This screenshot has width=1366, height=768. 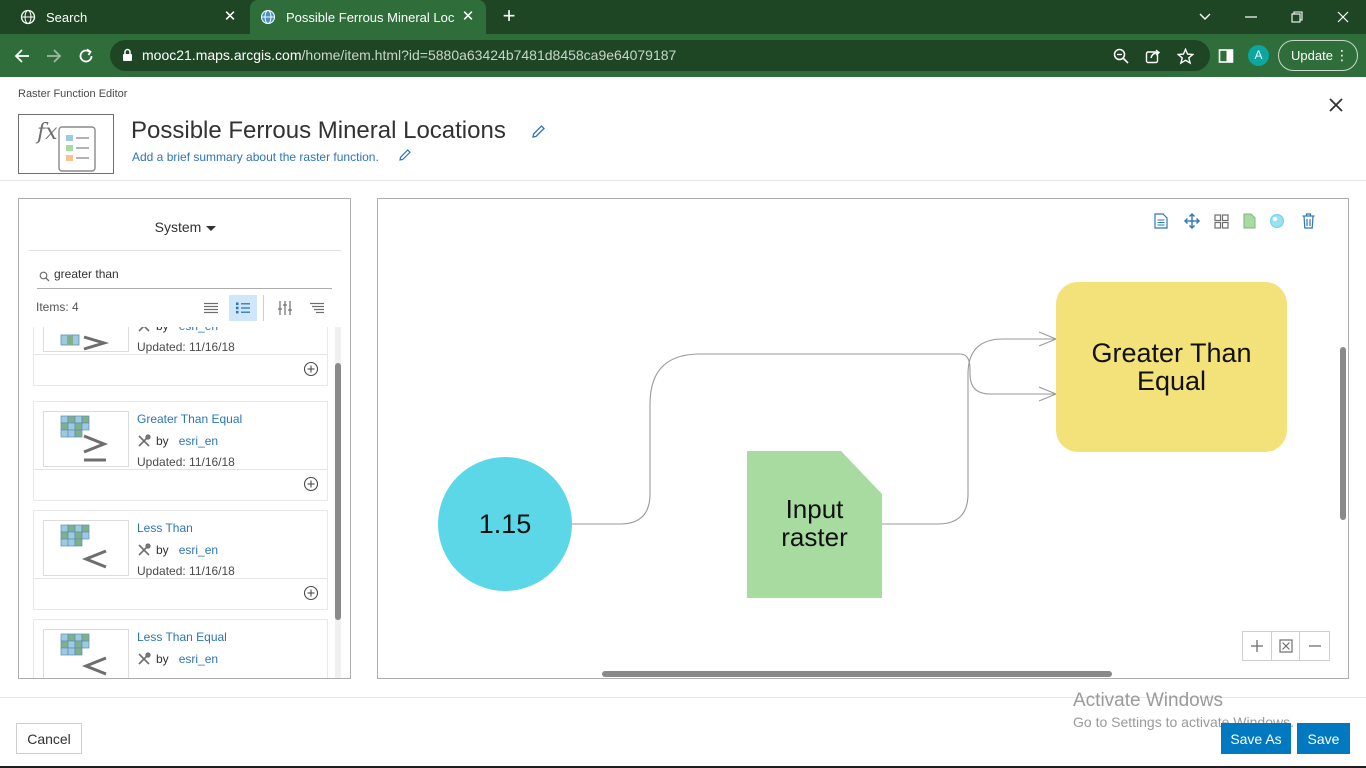 I want to click on update-button: Update ⋮, so click(x=1318, y=55).